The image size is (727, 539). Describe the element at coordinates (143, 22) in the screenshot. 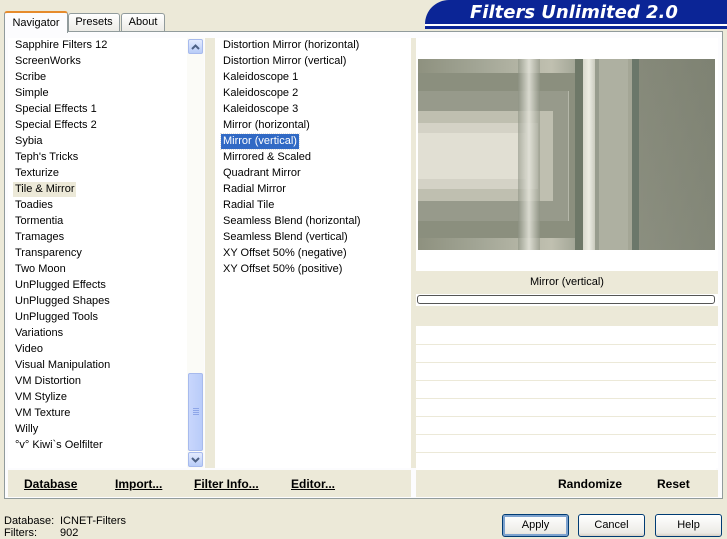

I see `tab-about: About` at that location.